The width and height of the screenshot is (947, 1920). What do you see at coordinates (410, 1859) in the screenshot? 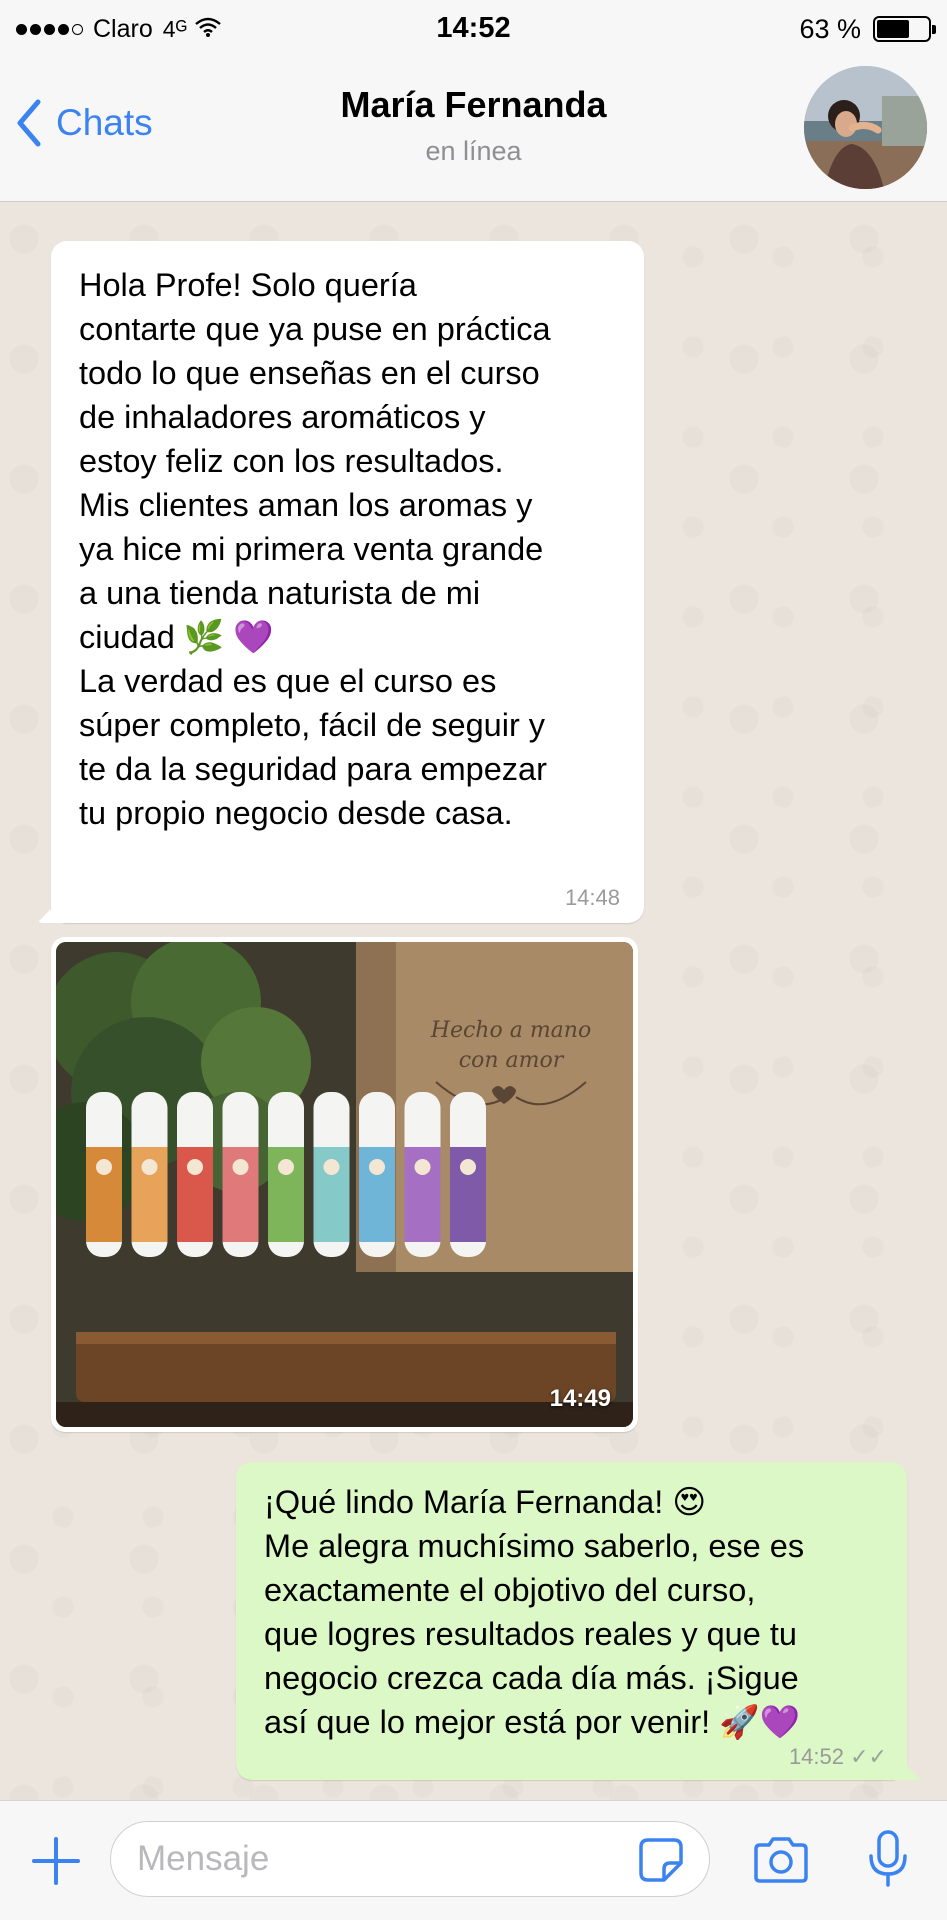
I see `message-input` at bounding box center [410, 1859].